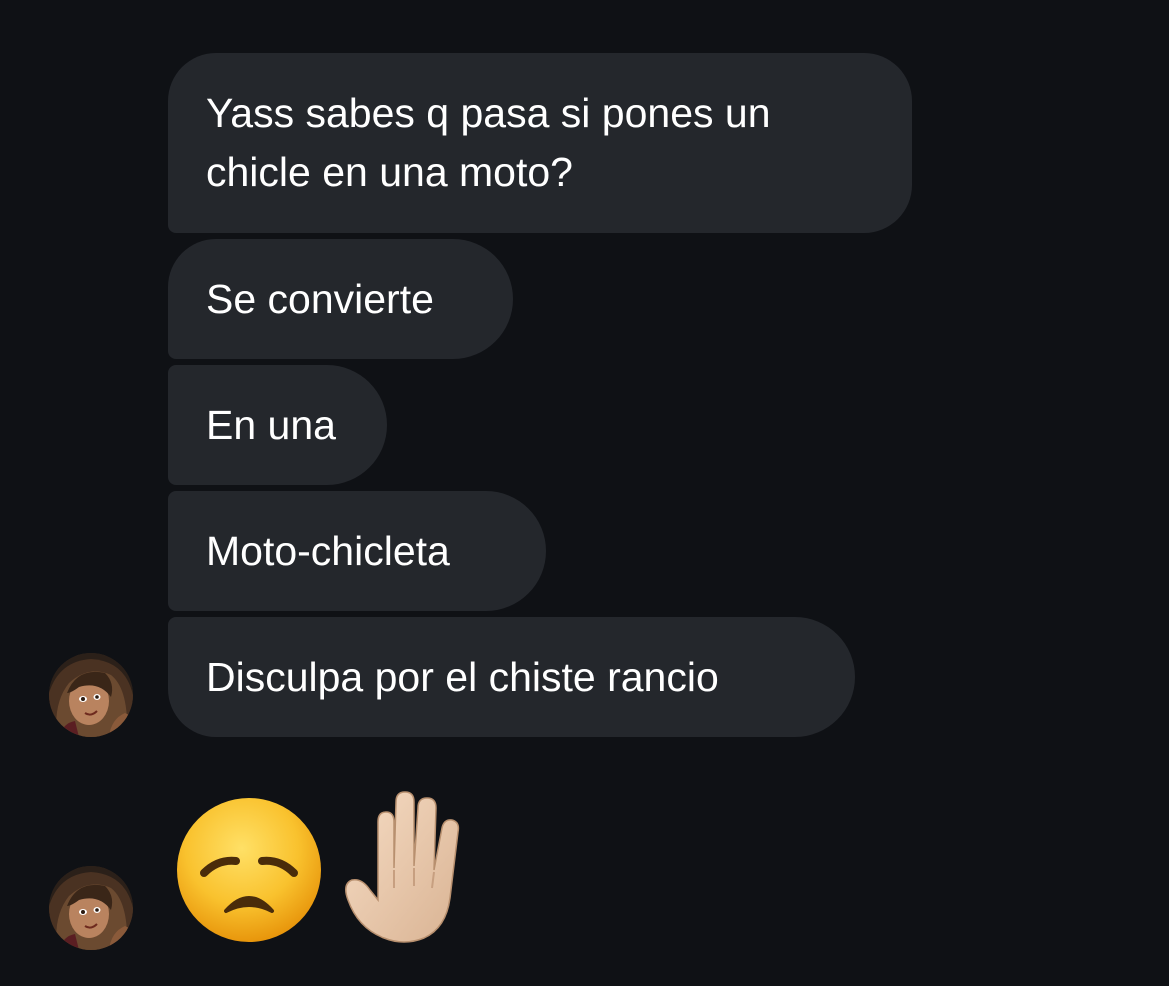  I want to click on disappointed-face-icon, so click(249, 870).